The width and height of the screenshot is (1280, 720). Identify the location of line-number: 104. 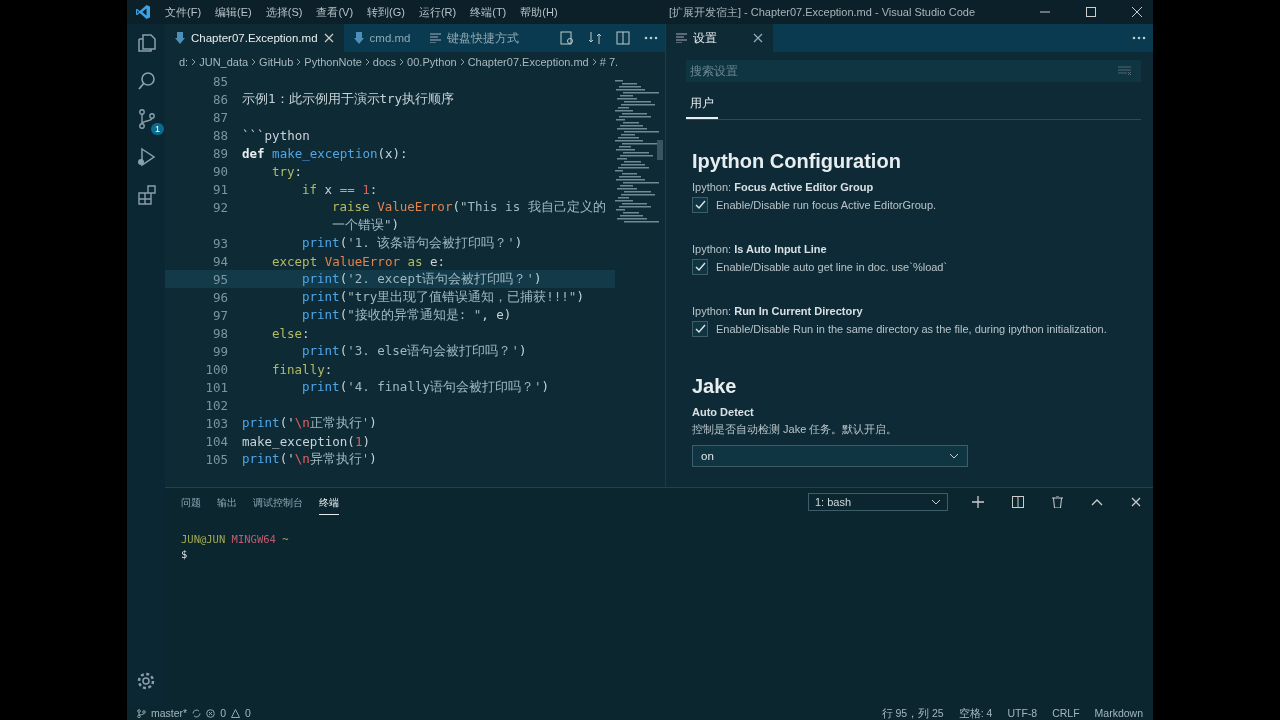
(216, 441).